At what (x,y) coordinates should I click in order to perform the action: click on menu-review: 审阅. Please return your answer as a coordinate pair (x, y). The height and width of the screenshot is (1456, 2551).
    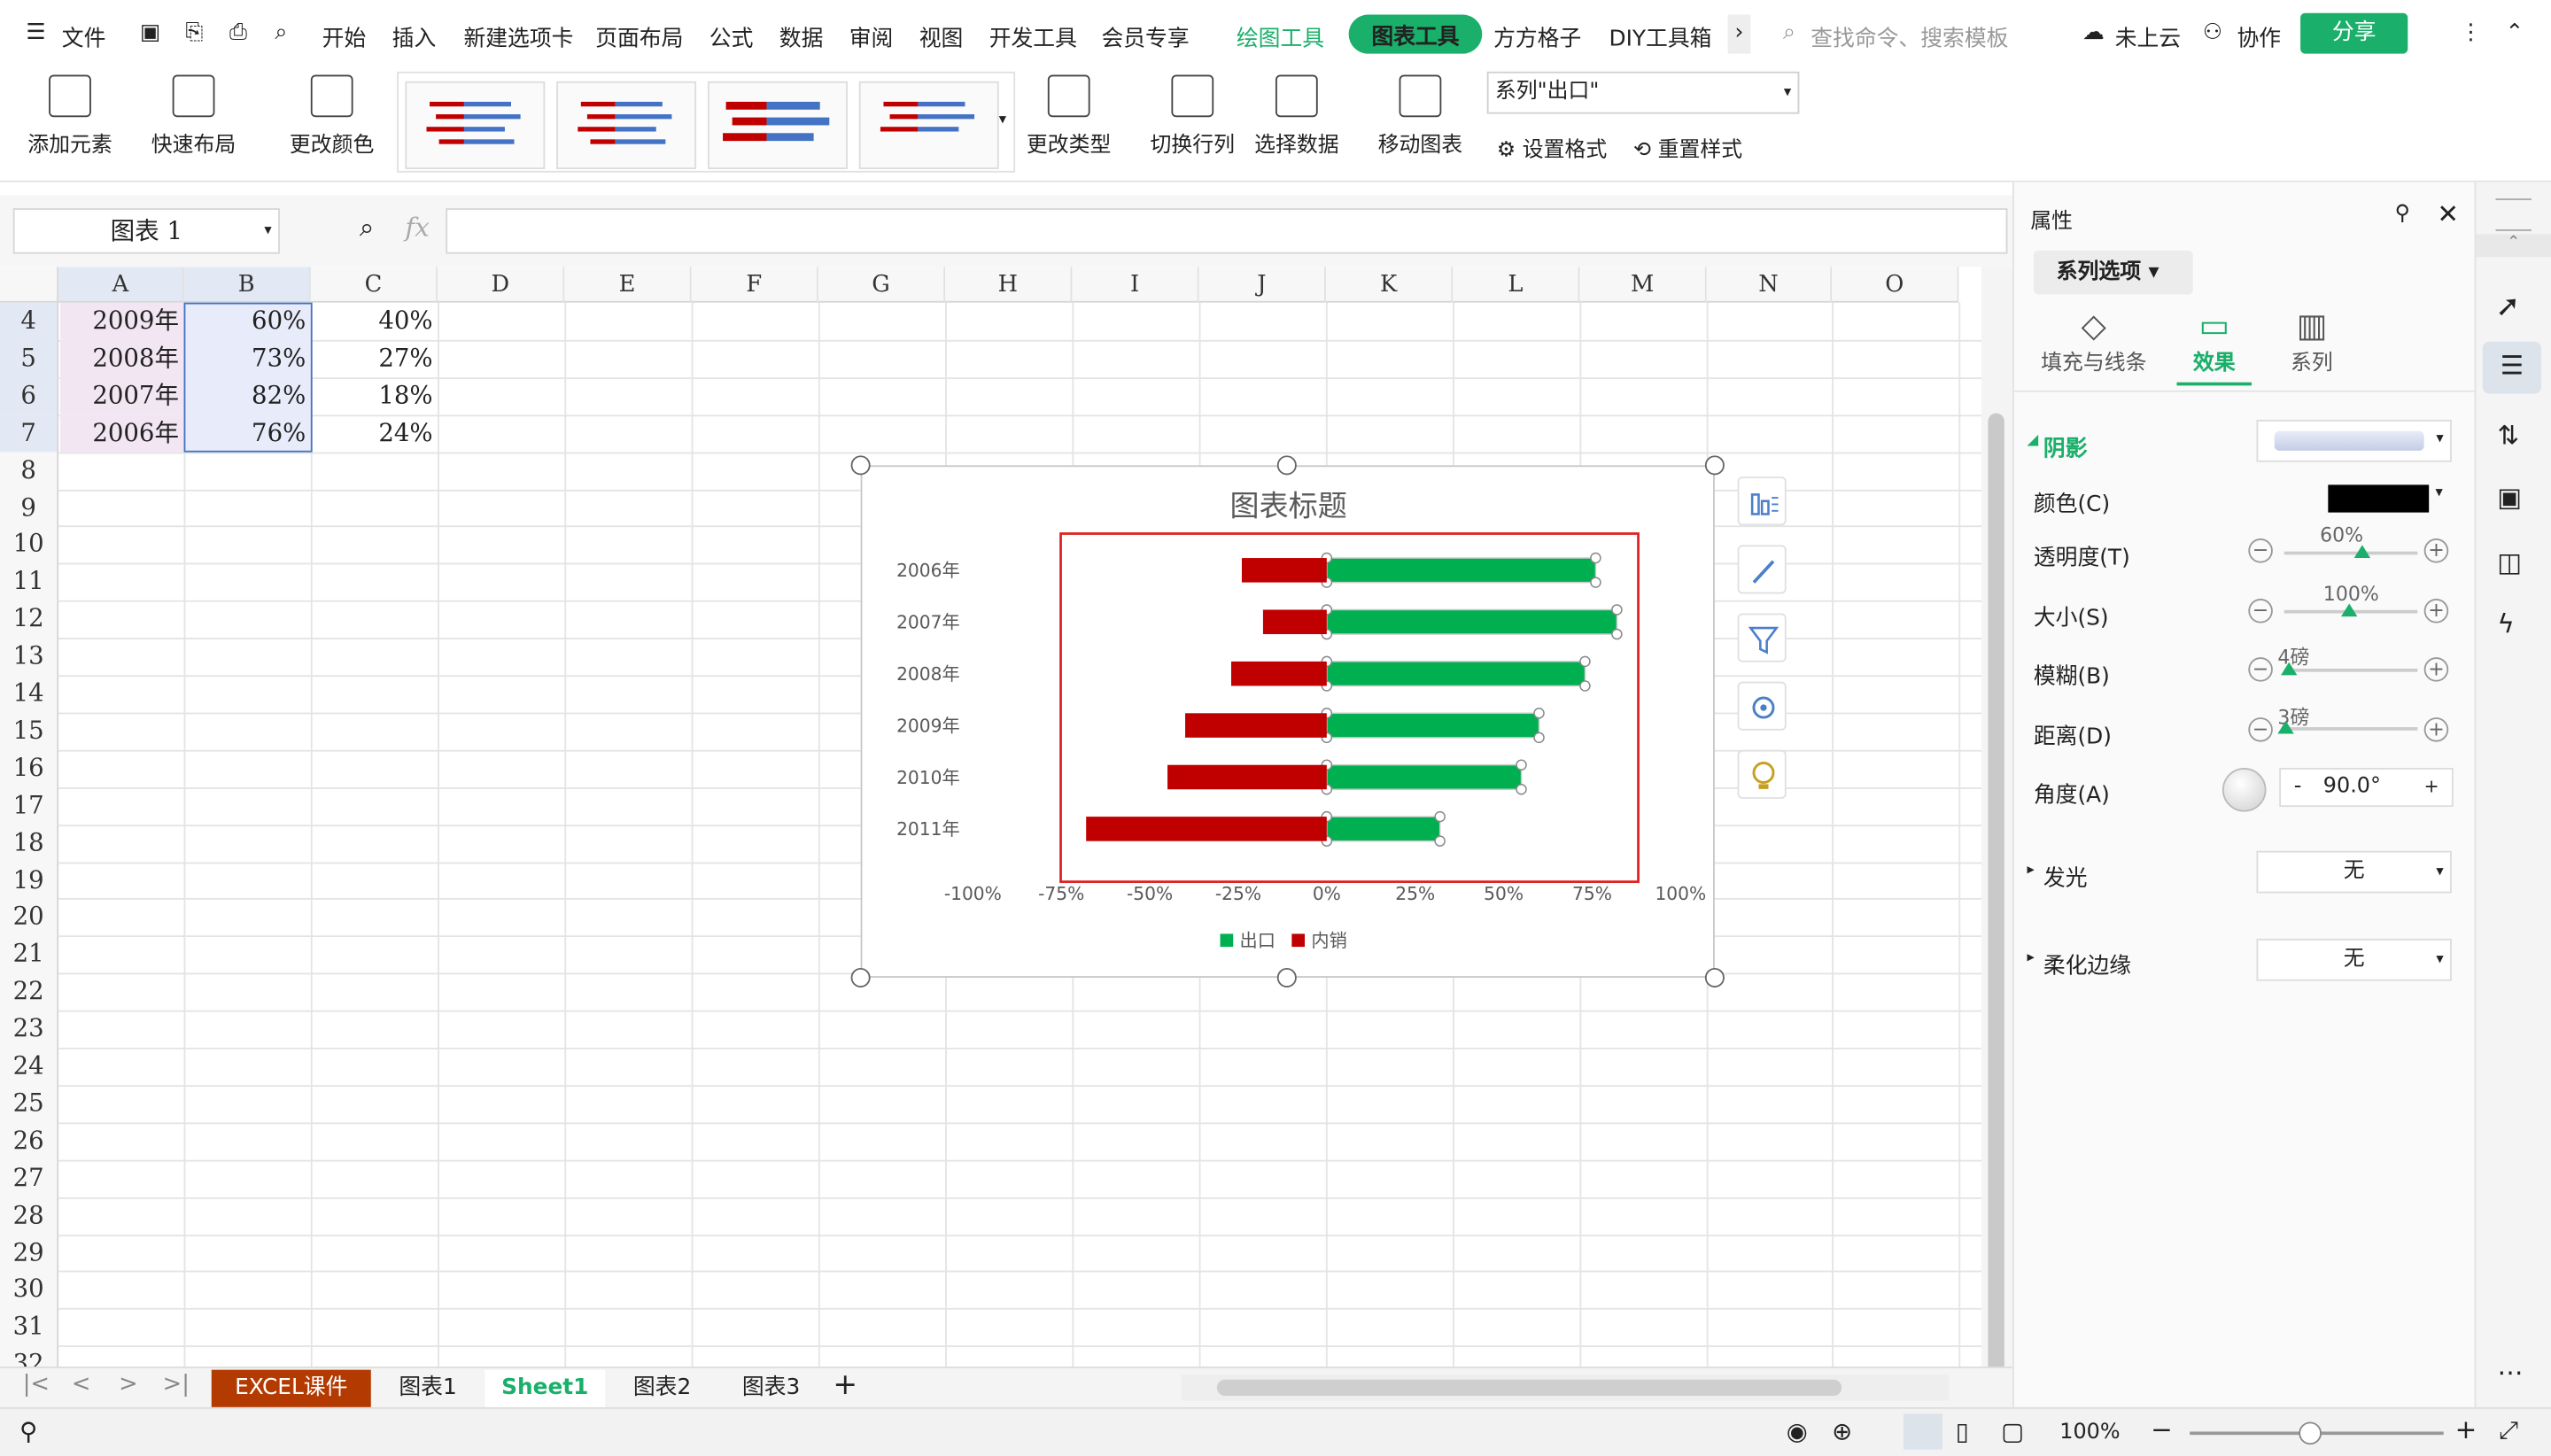
    Looking at the image, I should click on (871, 35).